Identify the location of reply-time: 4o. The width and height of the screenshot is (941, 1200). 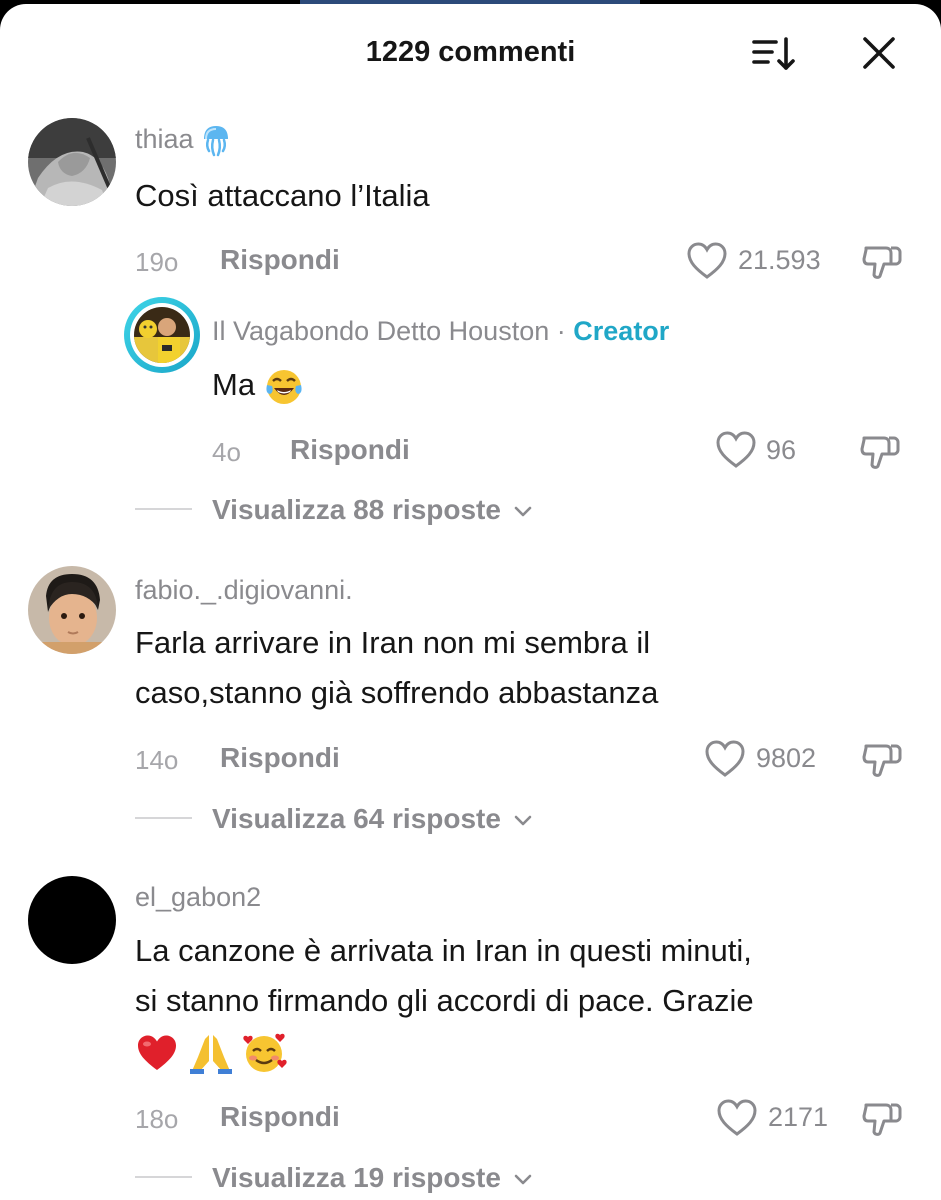
(226, 452).